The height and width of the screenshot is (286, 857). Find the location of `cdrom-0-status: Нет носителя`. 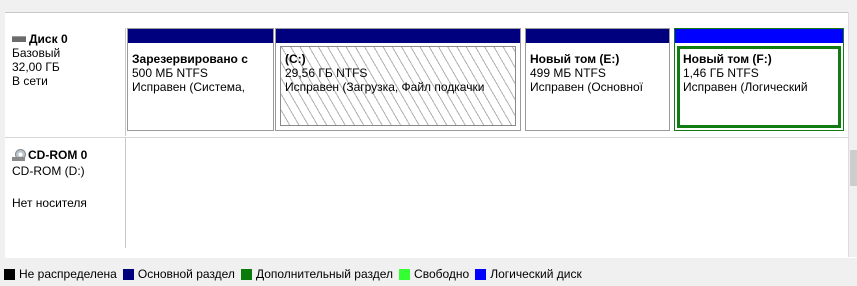

cdrom-0-status: Нет носителя is located at coordinates (49, 203).